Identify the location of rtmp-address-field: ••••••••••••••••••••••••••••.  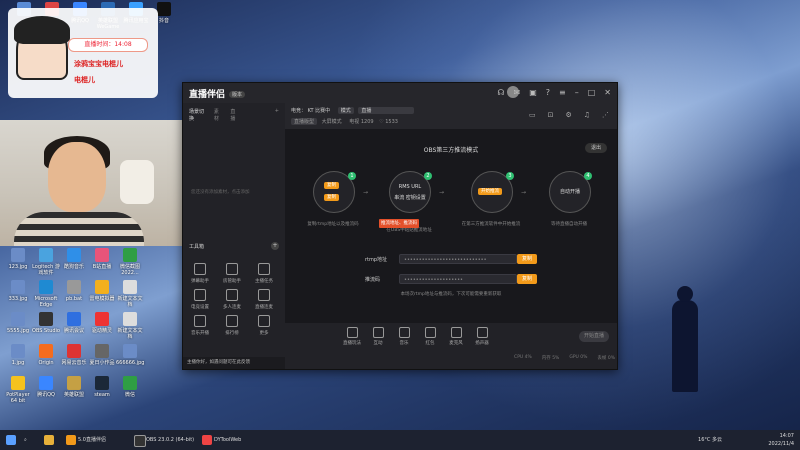
(458, 259).